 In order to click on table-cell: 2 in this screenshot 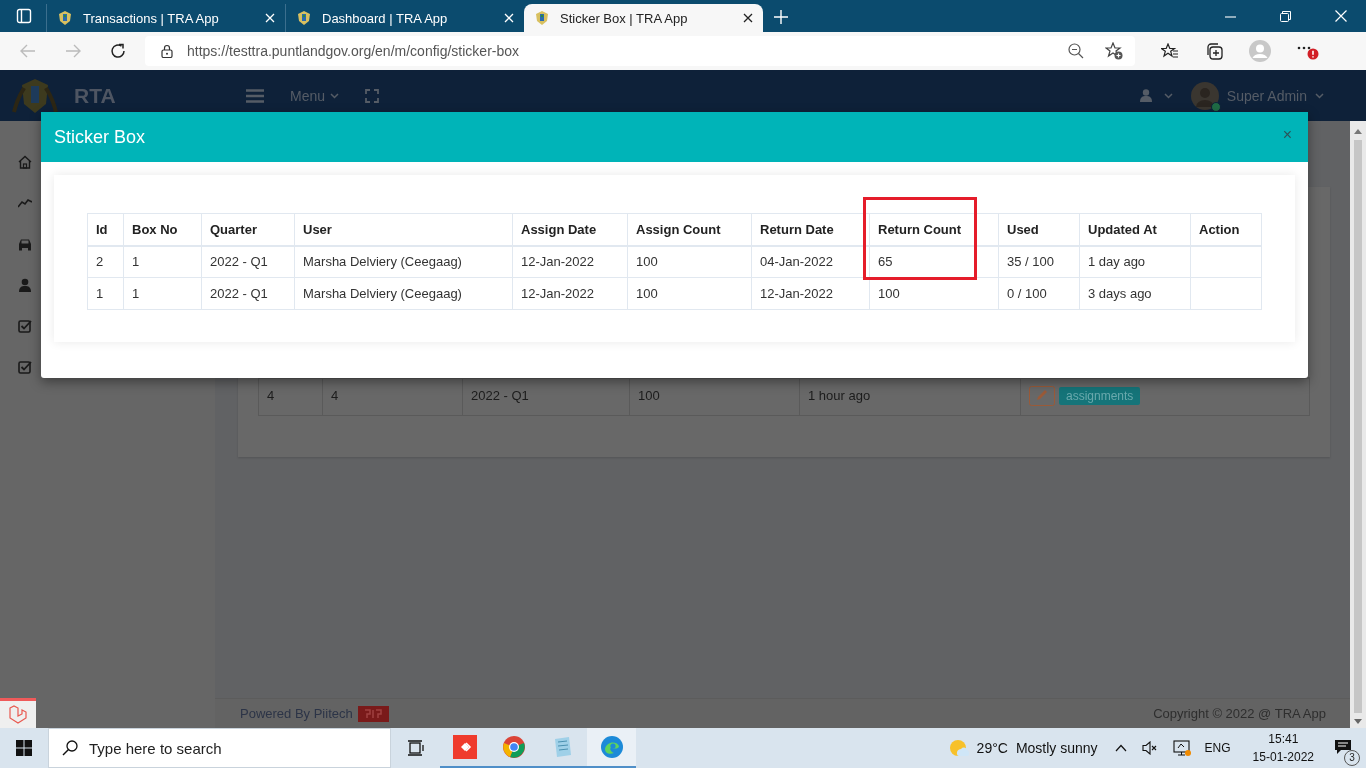, I will do `click(100, 262)`.